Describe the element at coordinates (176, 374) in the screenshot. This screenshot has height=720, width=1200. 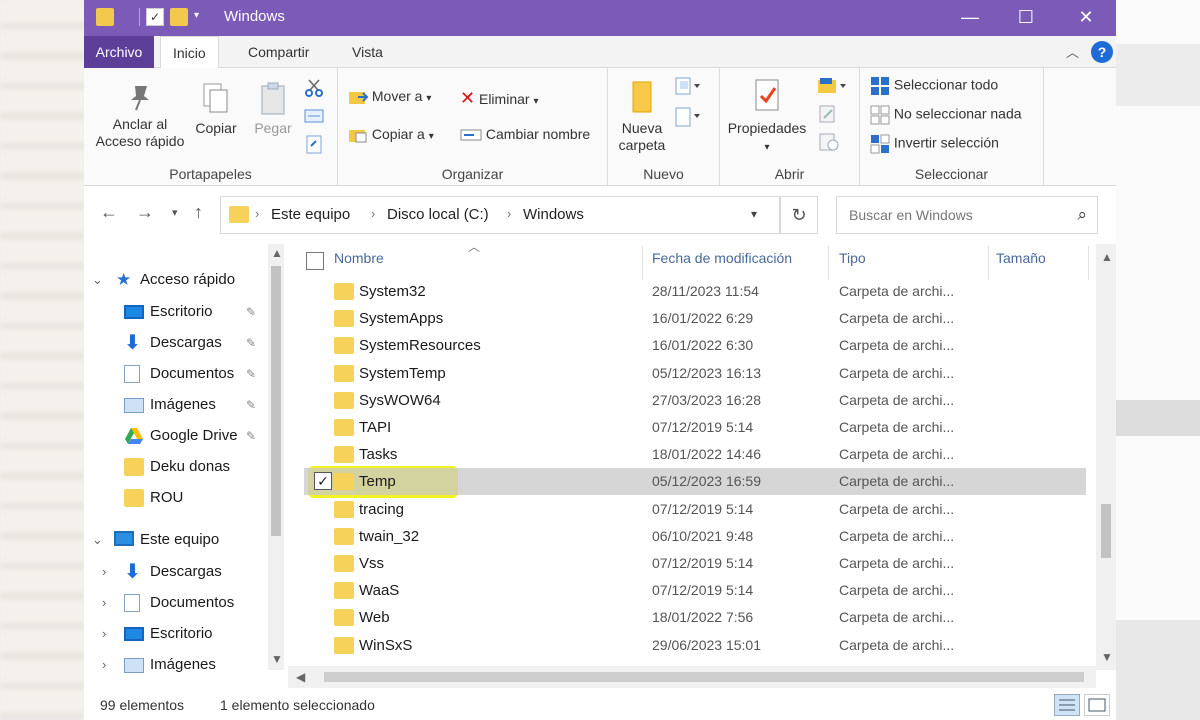
I see `nav-item-documentos: Documentos ✎` at that location.